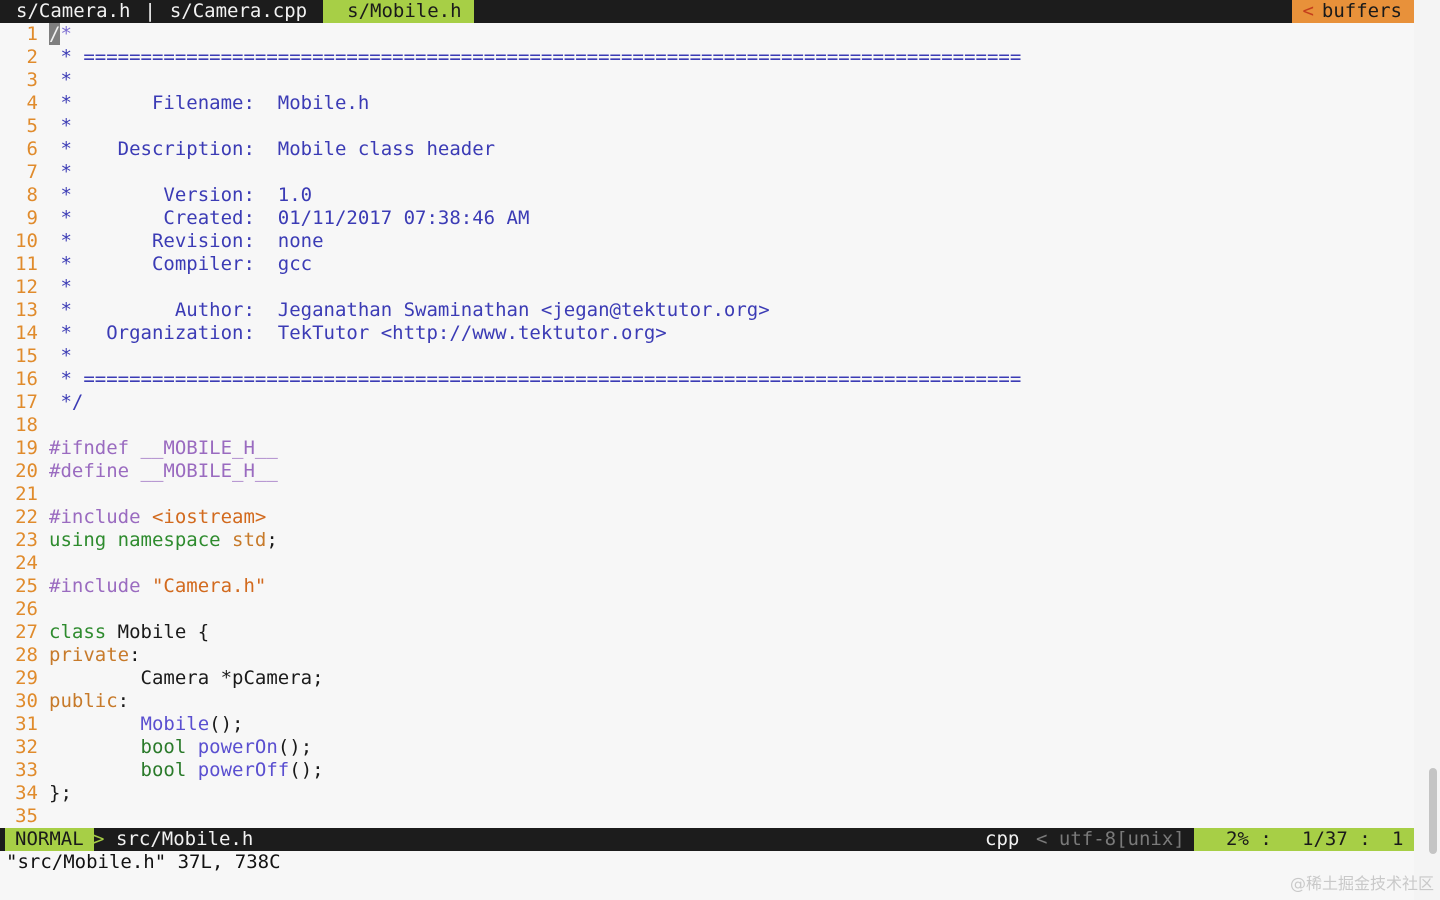 This screenshot has width=1440, height=900. I want to click on code-line: 9 * Created: 01/11/2017 07:38:46 AM, so click(707, 218).